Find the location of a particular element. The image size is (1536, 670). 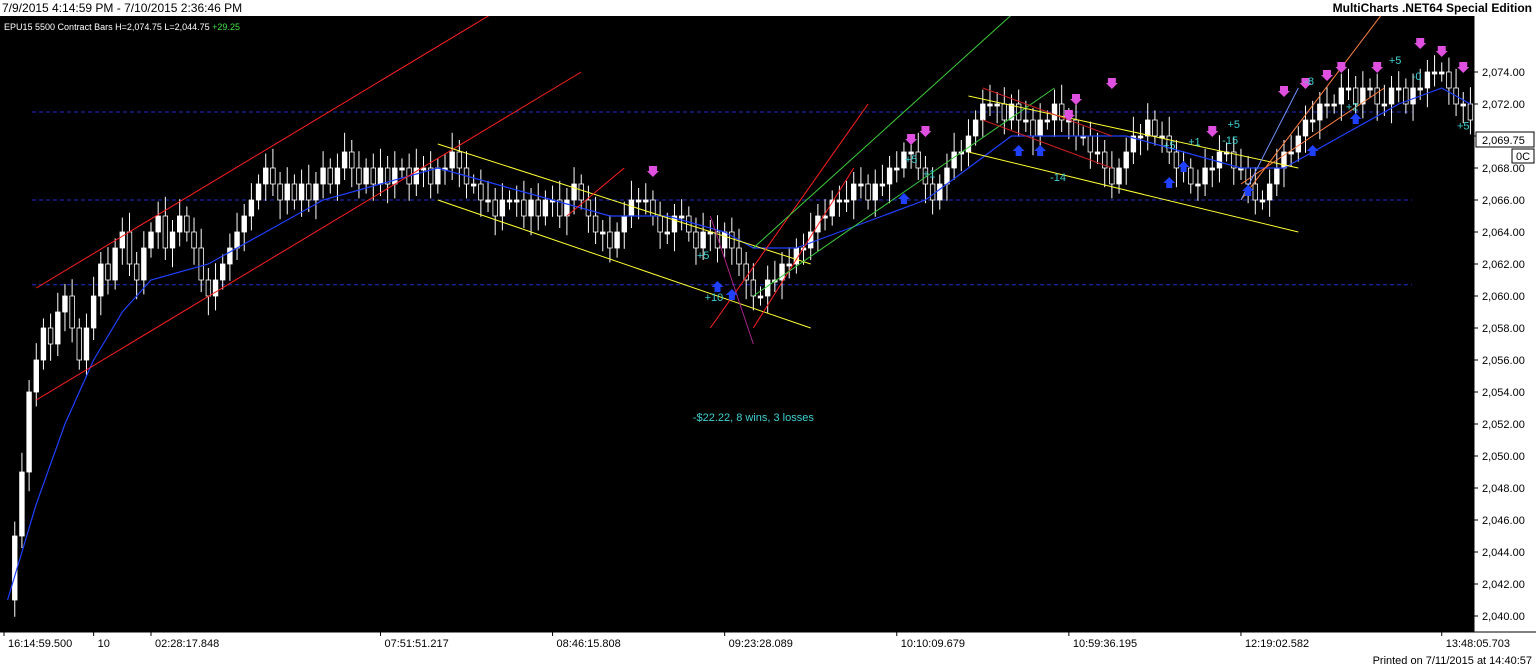

x-tick-label: 10:59:36.195 is located at coordinates (1105, 644).